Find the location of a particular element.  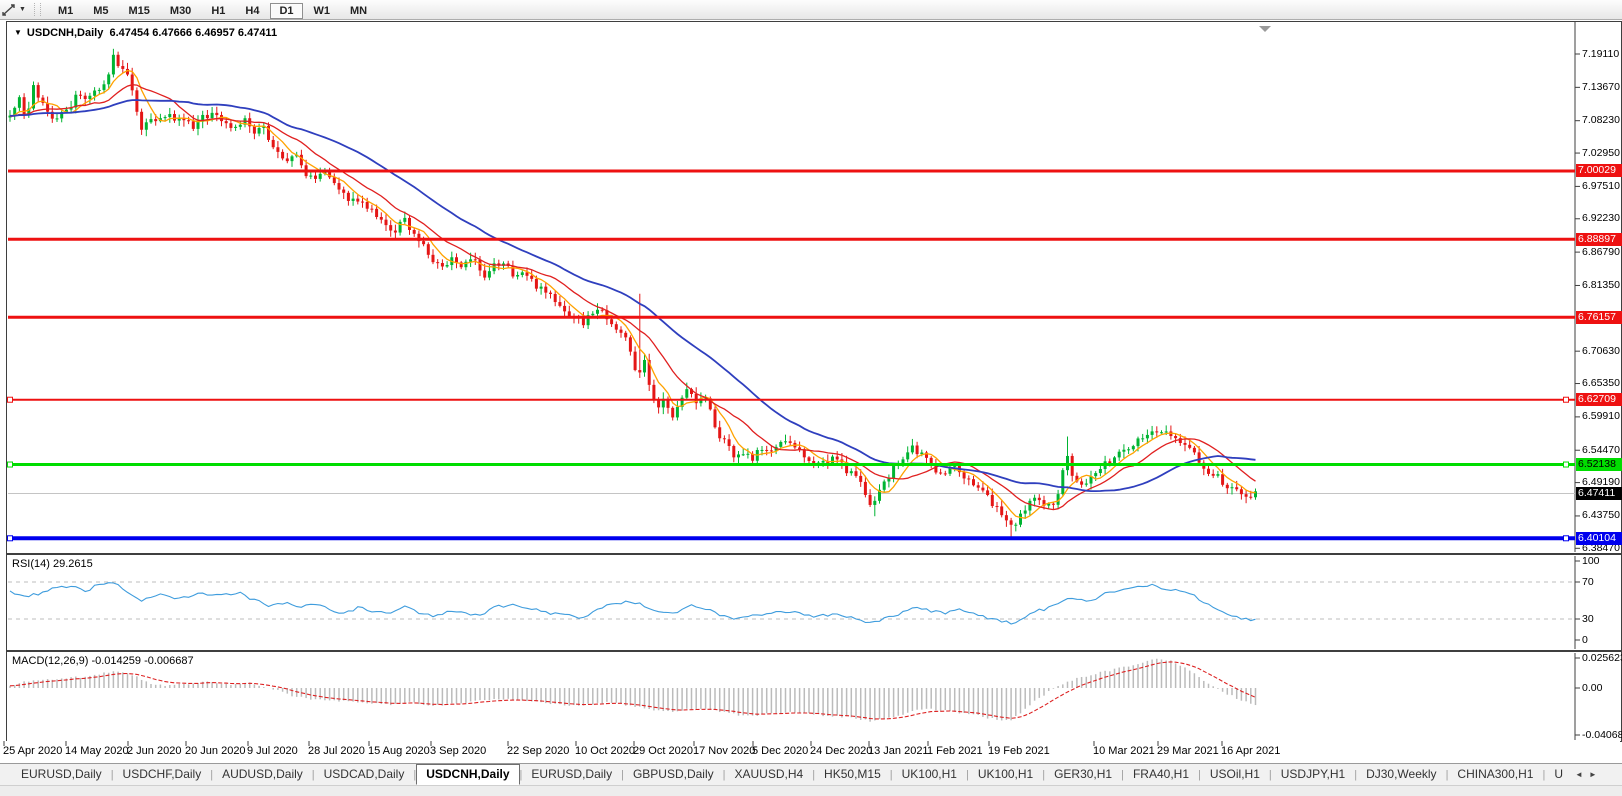

price-tick-label: 7.08230 is located at coordinates (1601, 120).